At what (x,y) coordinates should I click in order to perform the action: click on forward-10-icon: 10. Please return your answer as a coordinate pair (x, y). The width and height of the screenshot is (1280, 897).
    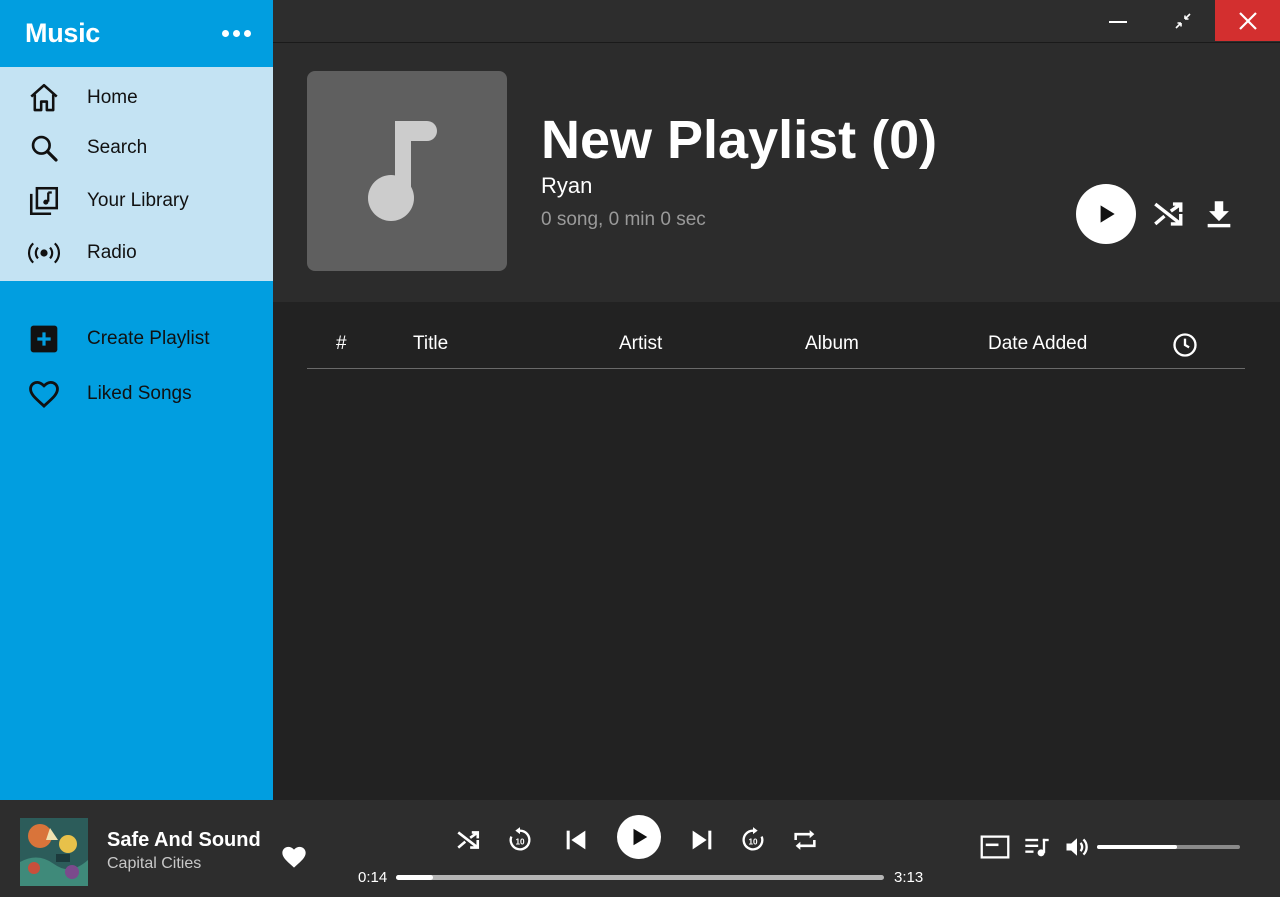
    Looking at the image, I should click on (753, 839).